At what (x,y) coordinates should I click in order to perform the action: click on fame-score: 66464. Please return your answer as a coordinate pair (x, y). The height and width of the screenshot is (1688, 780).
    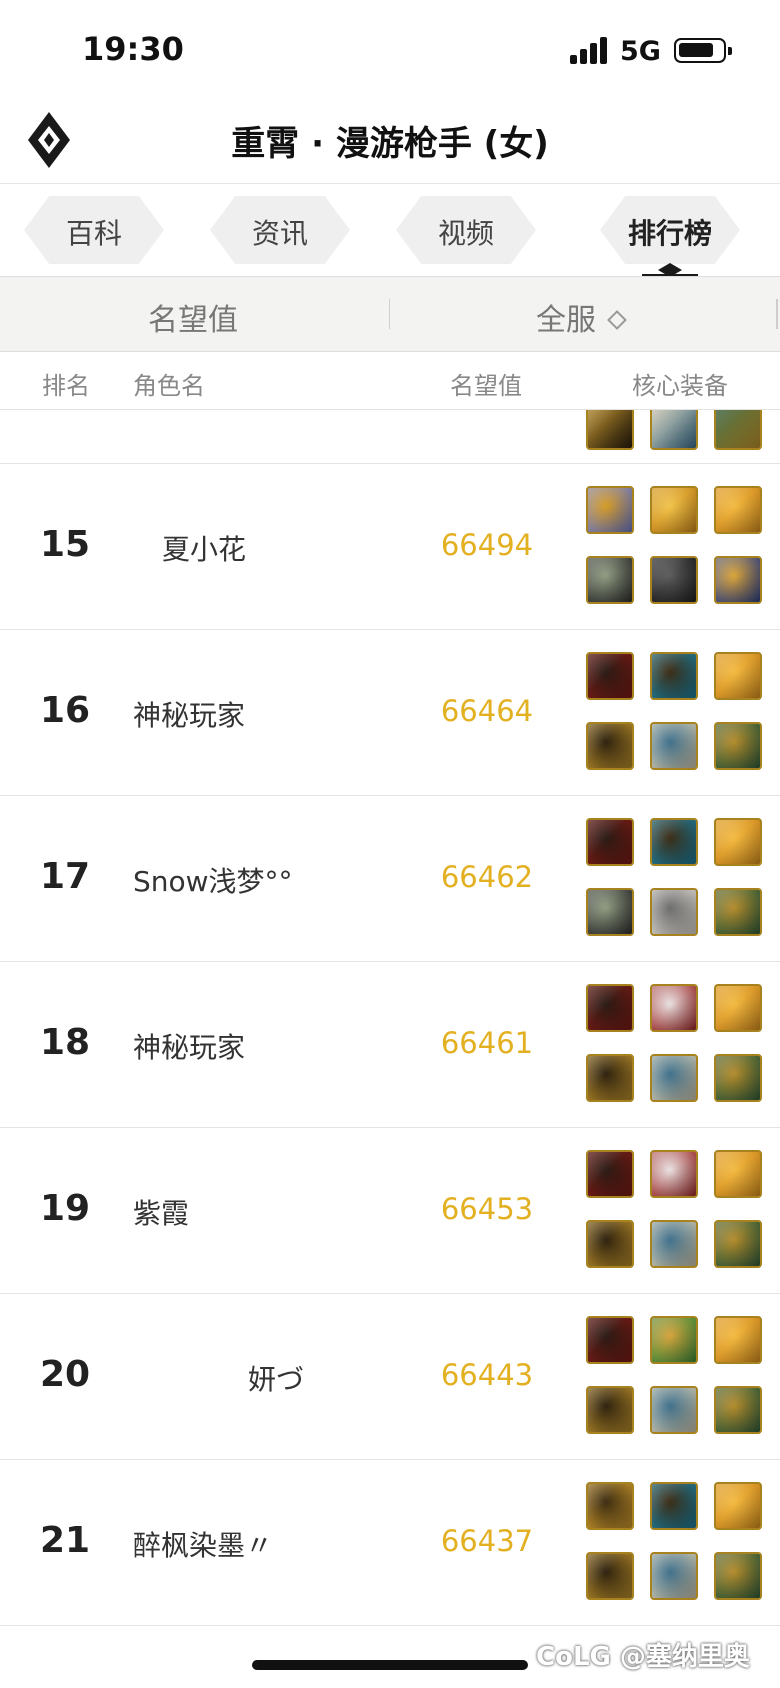
    Looking at the image, I should click on (487, 711).